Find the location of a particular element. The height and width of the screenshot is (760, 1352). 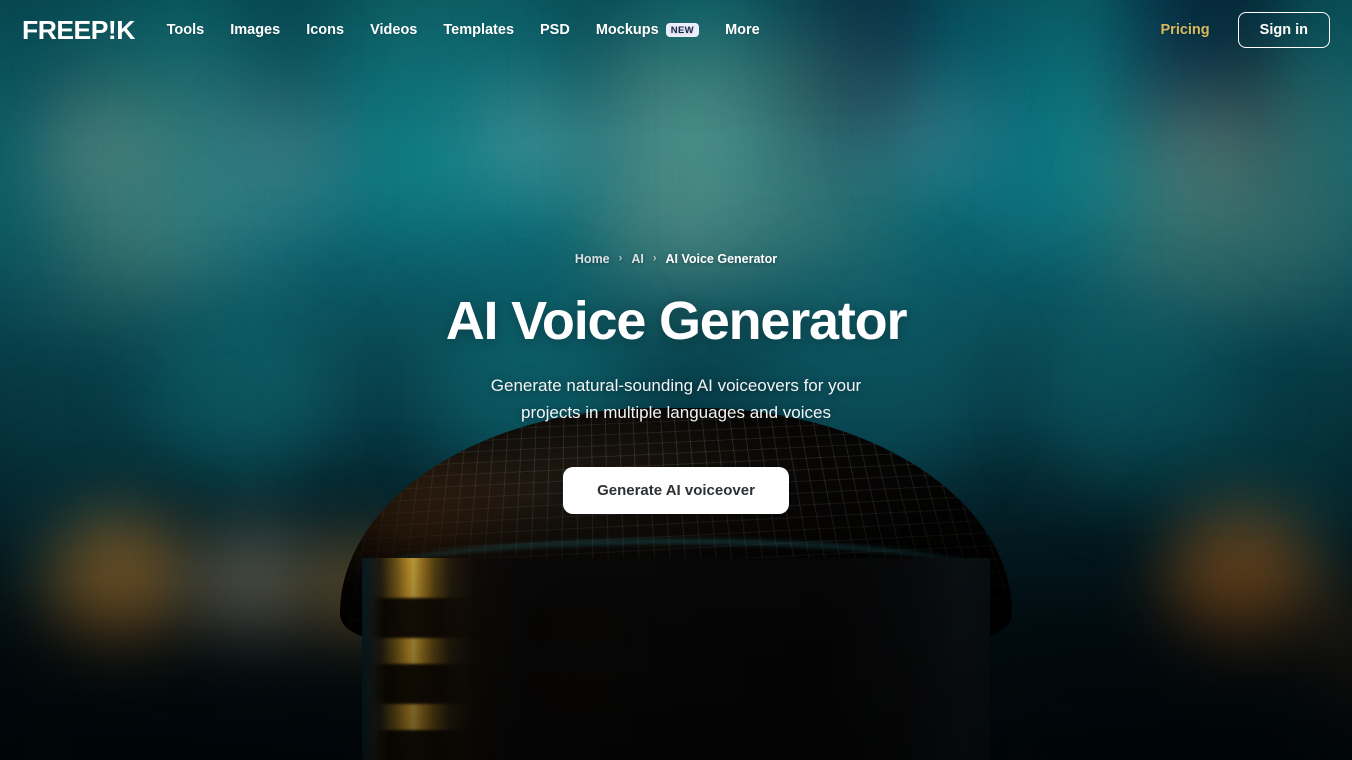

breadcrumb-item-current: AI Voice Generator is located at coordinates (721, 259).